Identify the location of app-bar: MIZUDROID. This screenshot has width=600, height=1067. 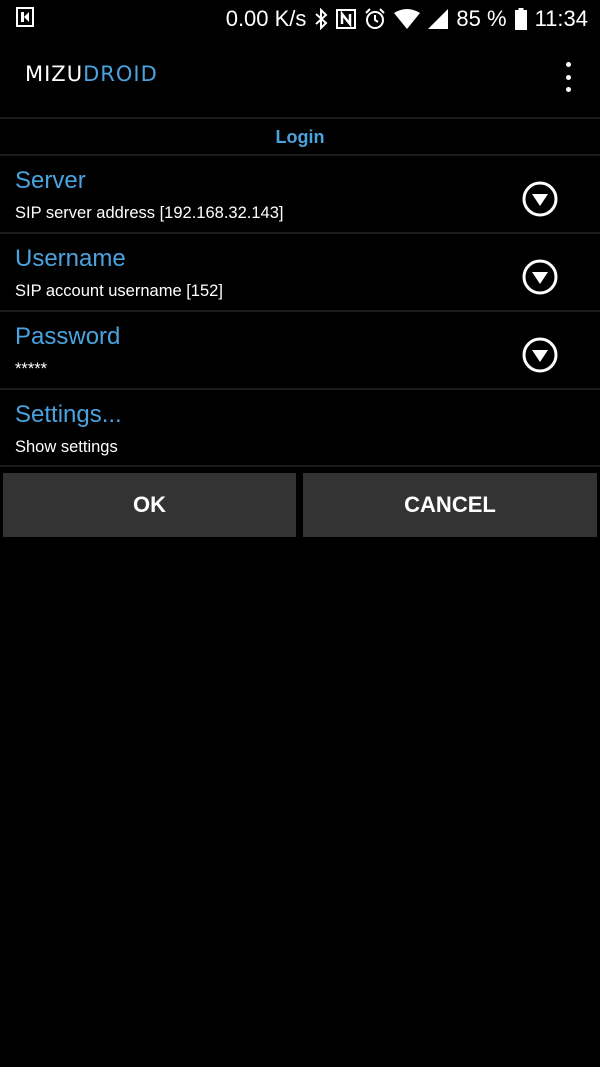
(300, 78).